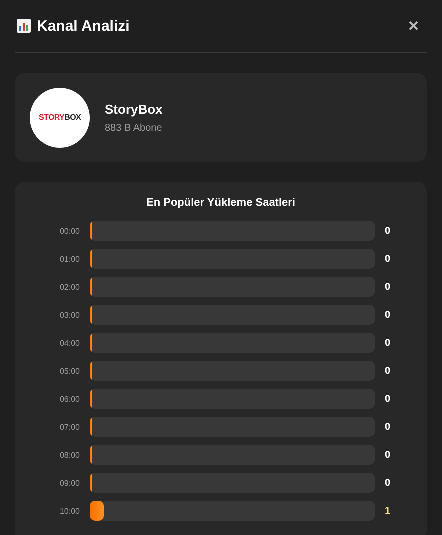 This screenshot has height=535, width=442. Describe the element at coordinates (388, 511) in the screenshot. I see `upload-count: 1` at that location.